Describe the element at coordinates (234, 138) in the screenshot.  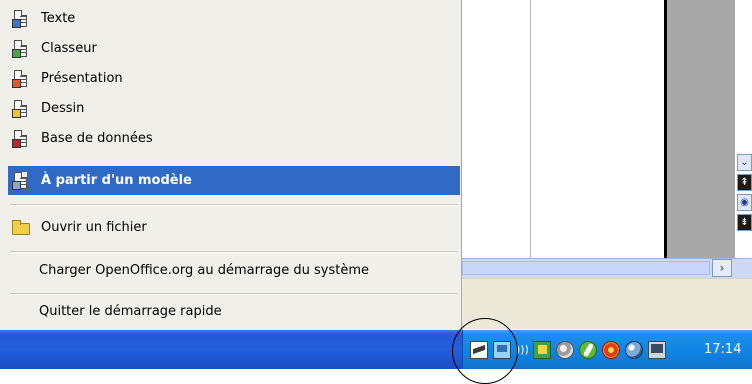
I see `menu-item-base-de-donnees: Base de données` at that location.